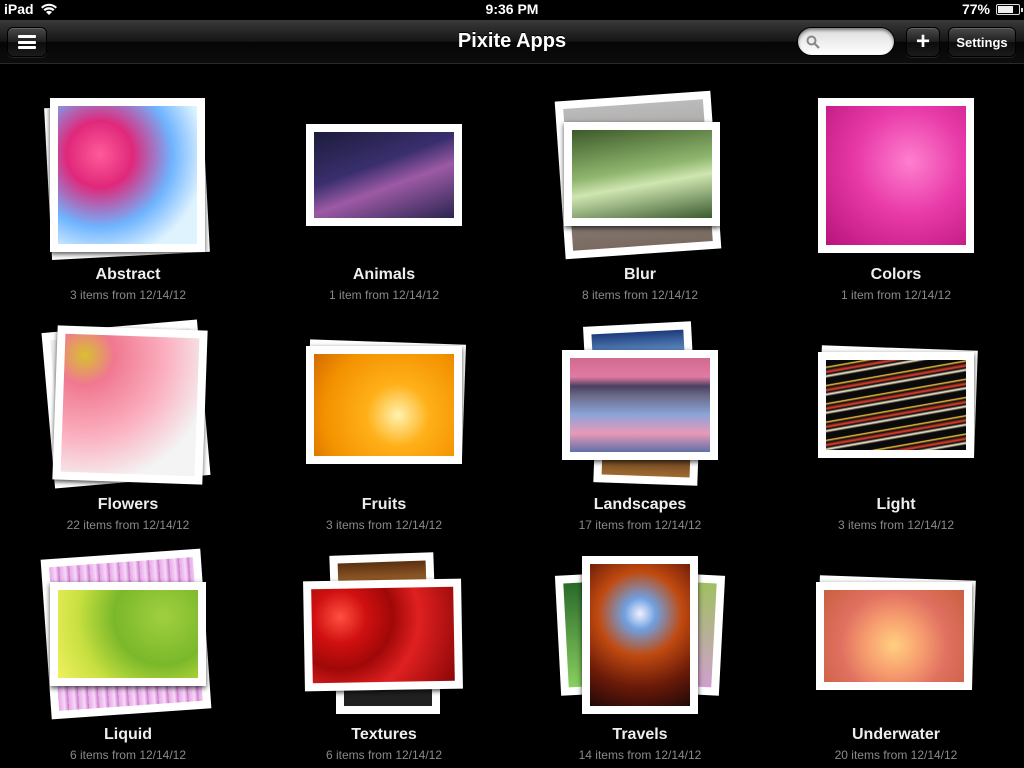 This screenshot has width=1024, height=768. Describe the element at coordinates (982, 42) in the screenshot. I see `settings-button: Settings` at that location.